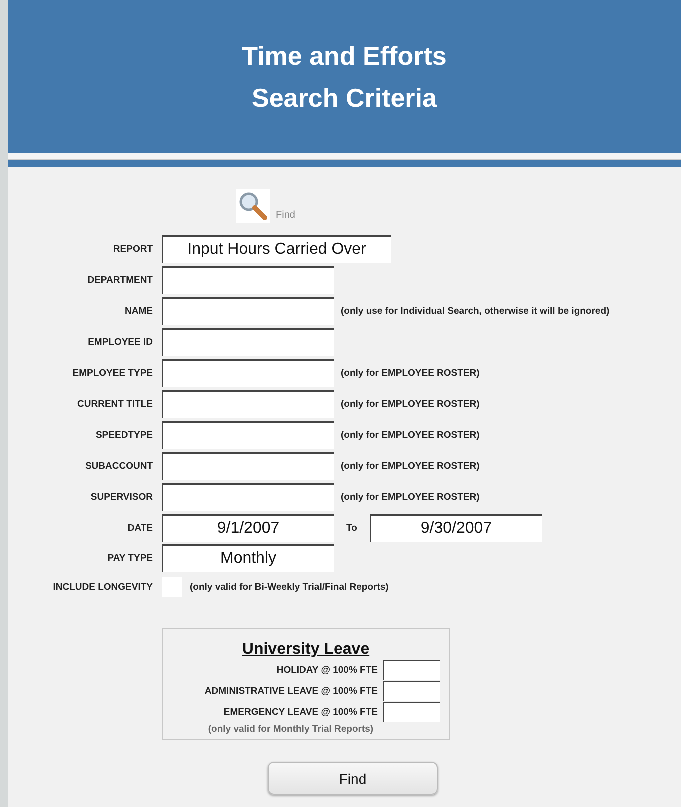 This screenshot has height=807, width=681. What do you see at coordinates (276, 249) in the screenshot?
I see `input-field: Input Hours Carried Over` at bounding box center [276, 249].